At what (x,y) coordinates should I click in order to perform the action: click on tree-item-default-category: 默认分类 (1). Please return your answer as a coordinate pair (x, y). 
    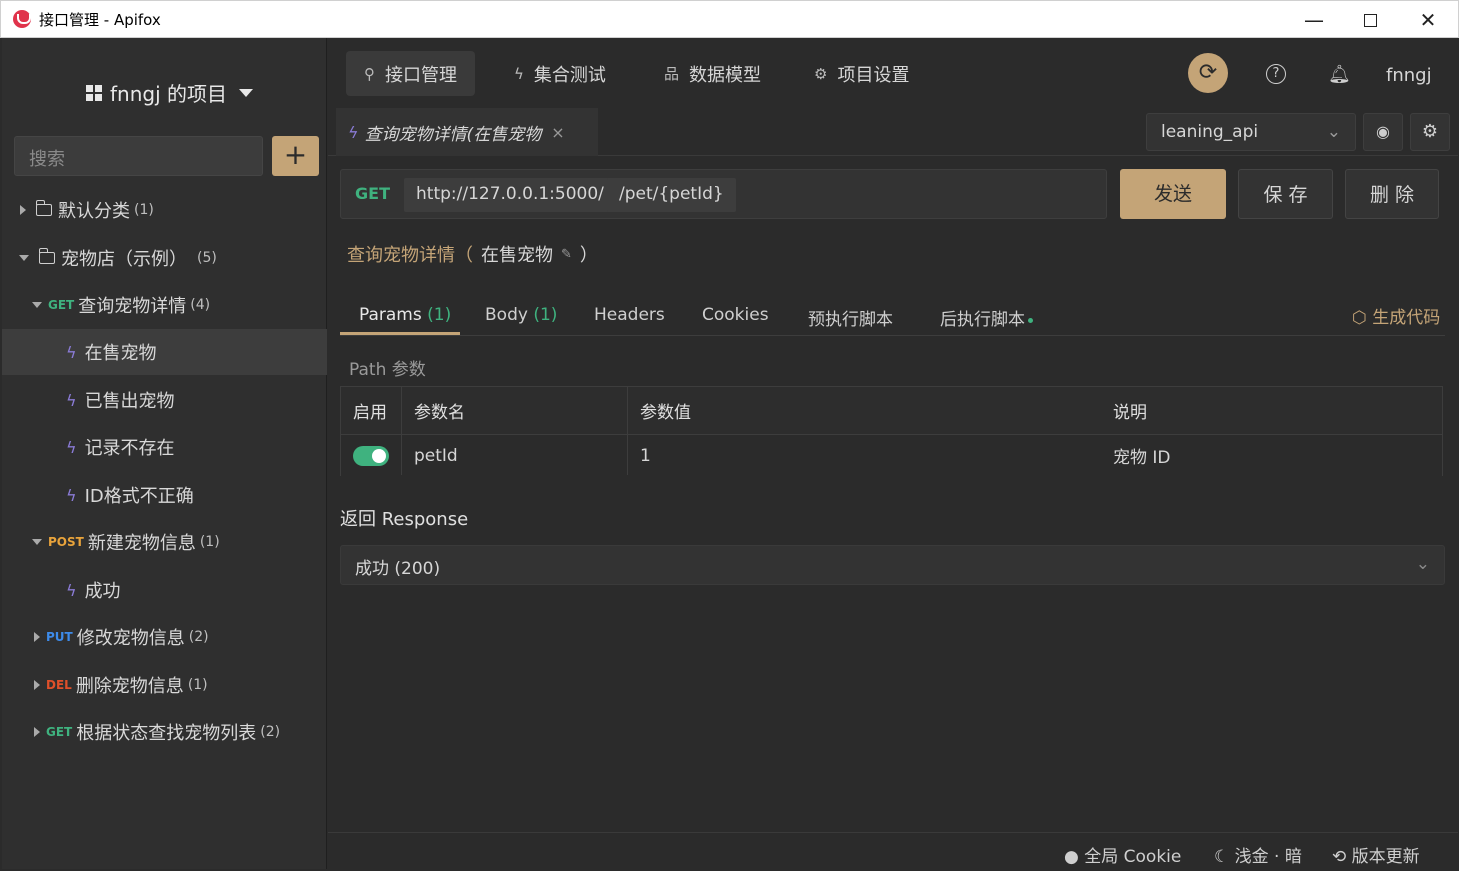
    Looking at the image, I should click on (164, 210).